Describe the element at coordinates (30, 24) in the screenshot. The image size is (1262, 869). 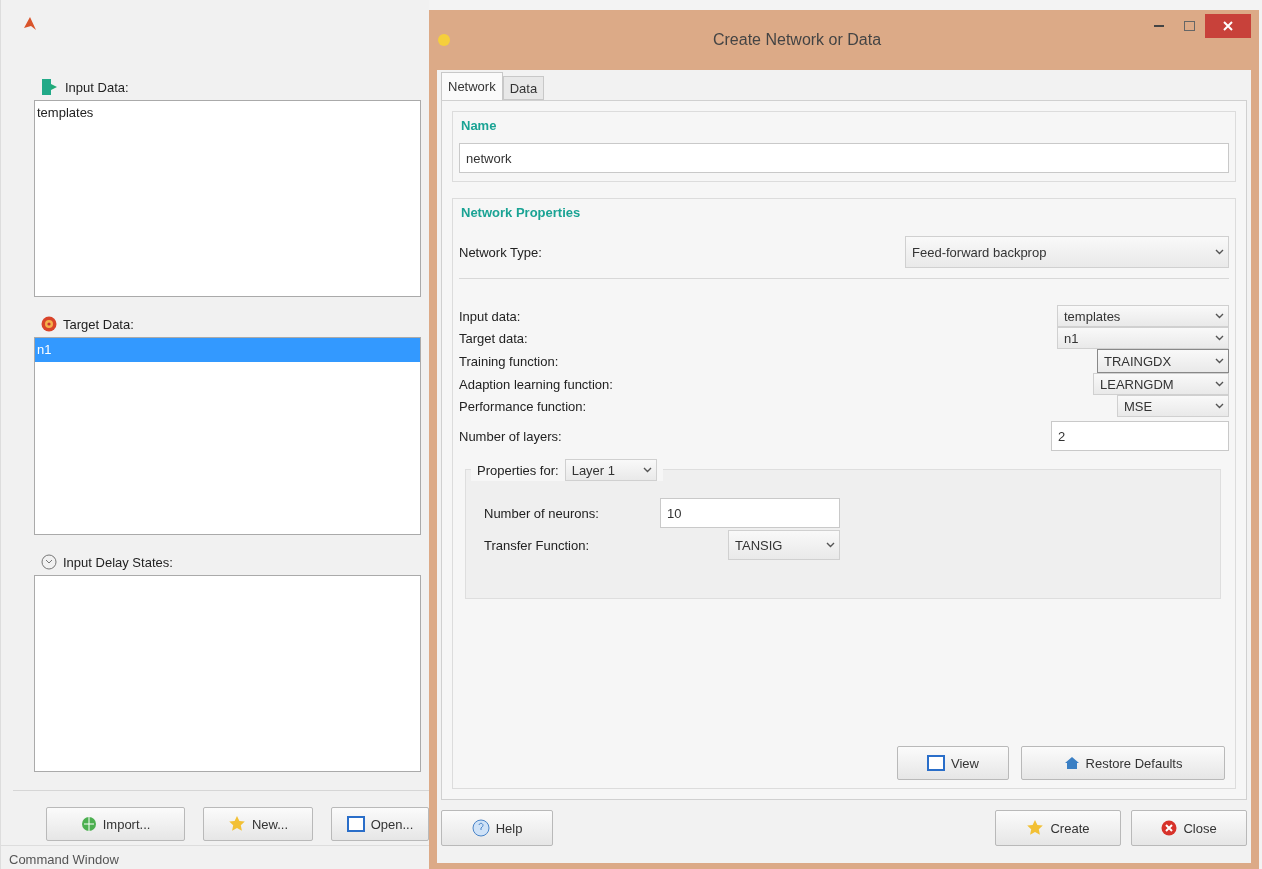
I see `app-logo-icon` at that location.